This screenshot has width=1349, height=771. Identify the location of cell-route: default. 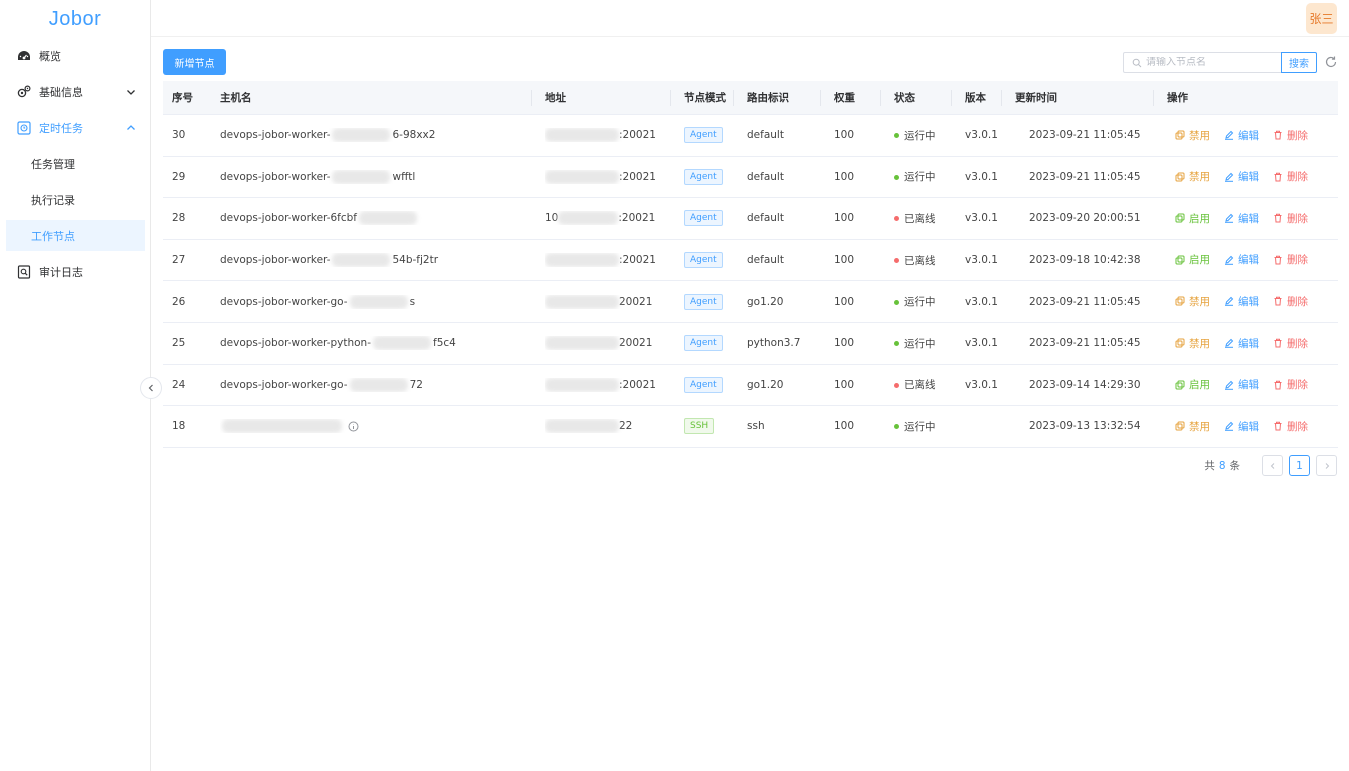
(765, 218).